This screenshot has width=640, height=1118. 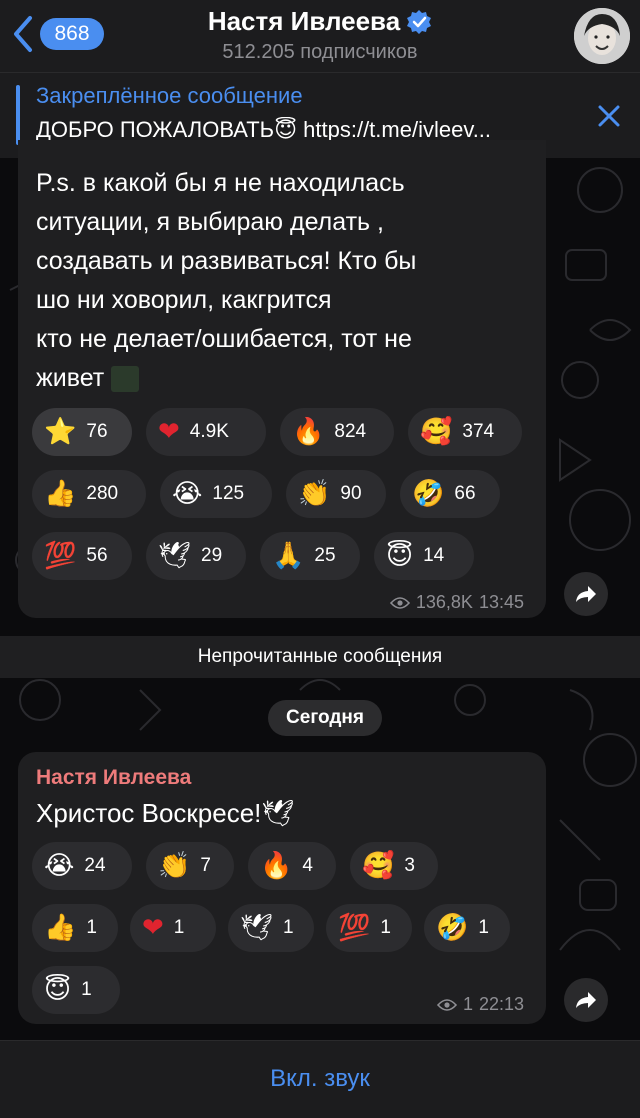 What do you see at coordinates (173, 928) in the screenshot?
I see `reaction-chip: ❤ 1` at bounding box center [173, 928].